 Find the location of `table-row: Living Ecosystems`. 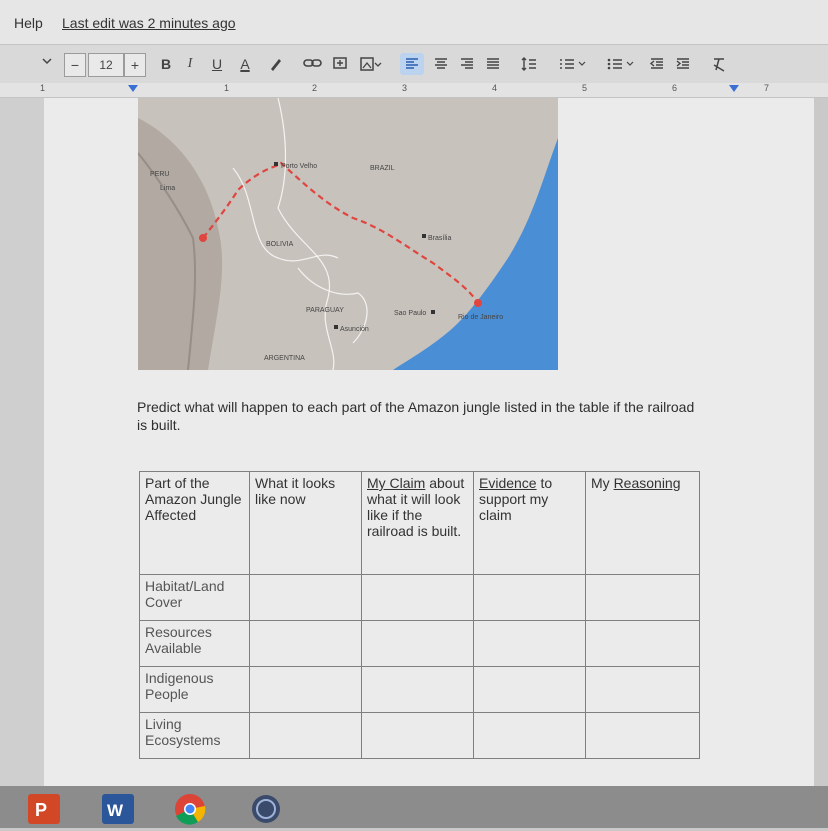

table-row: Living Ecosystems is located at coordinates (419, 735).